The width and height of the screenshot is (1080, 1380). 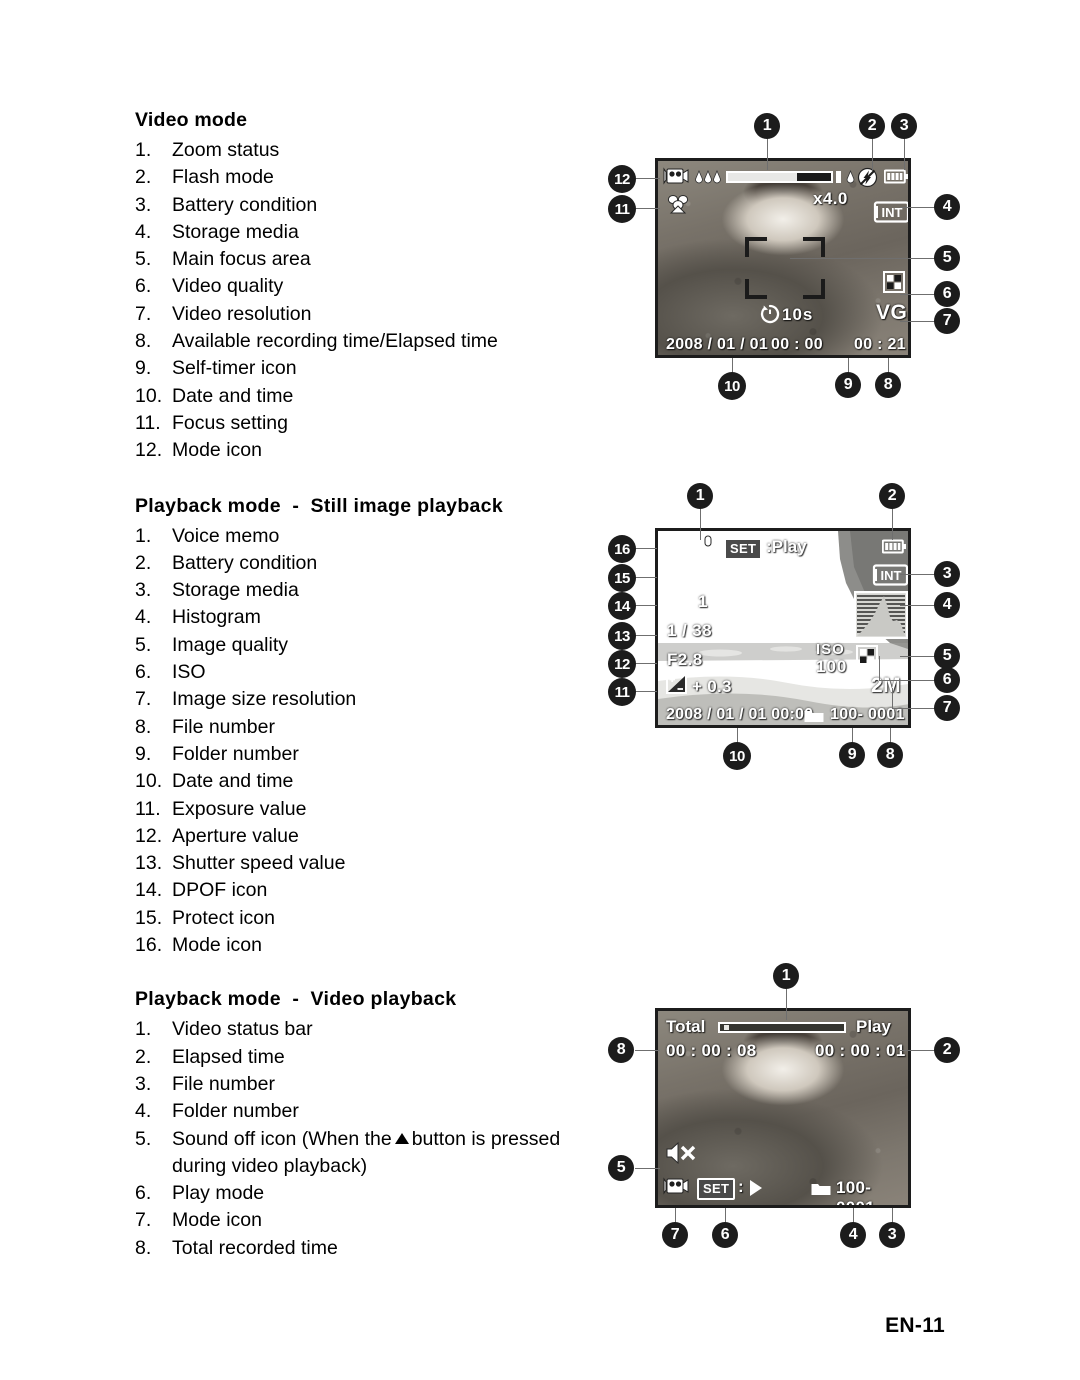 What do you see at coordinates (375, 590) in the screenshot?
I see `list-item: 3. Storage media` at bounding box center [375, 590].